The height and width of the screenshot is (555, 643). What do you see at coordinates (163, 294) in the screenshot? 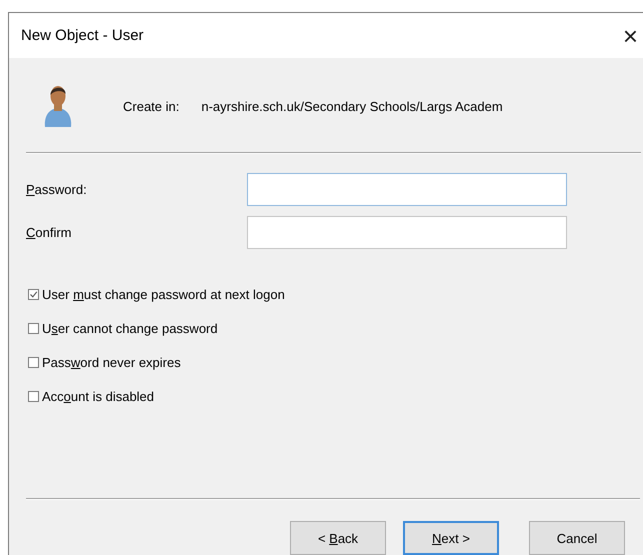
I see `checkbox-label: User must change password at next logon` at bounding box center [163, 294].